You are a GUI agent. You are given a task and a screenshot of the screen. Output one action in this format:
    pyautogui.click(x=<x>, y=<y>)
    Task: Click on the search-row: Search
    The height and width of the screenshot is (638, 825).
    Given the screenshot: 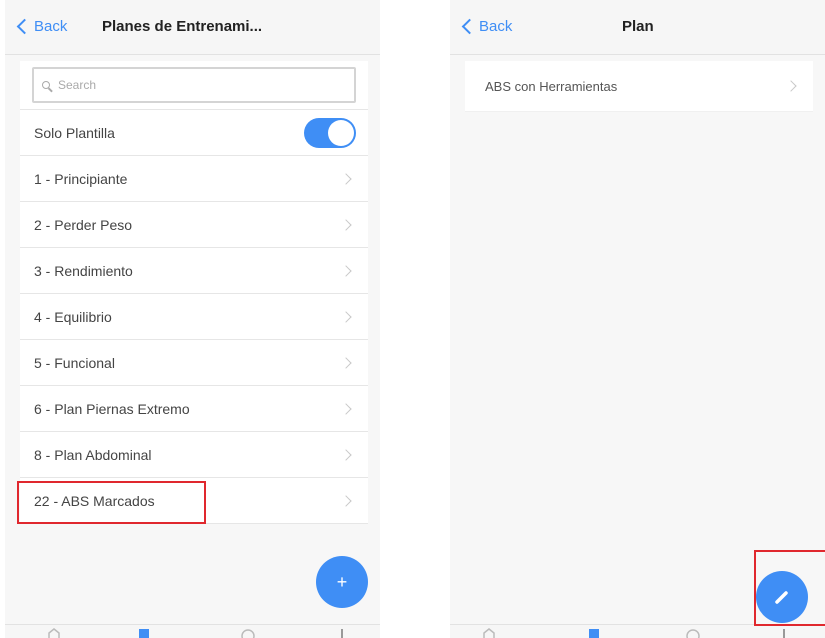 What is the action you would take?
    pyautogui.click(x=194, y=85)
    